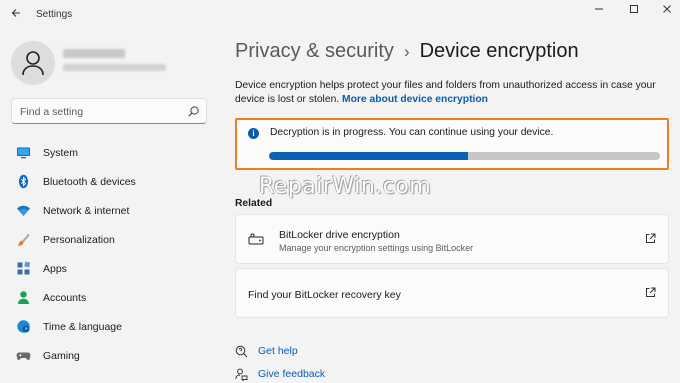 The width and height of the screenshot is (680, 383). Describe the element at coordinates (340, 15) in the screenshot. I see `title-bar: Settings` at that location.